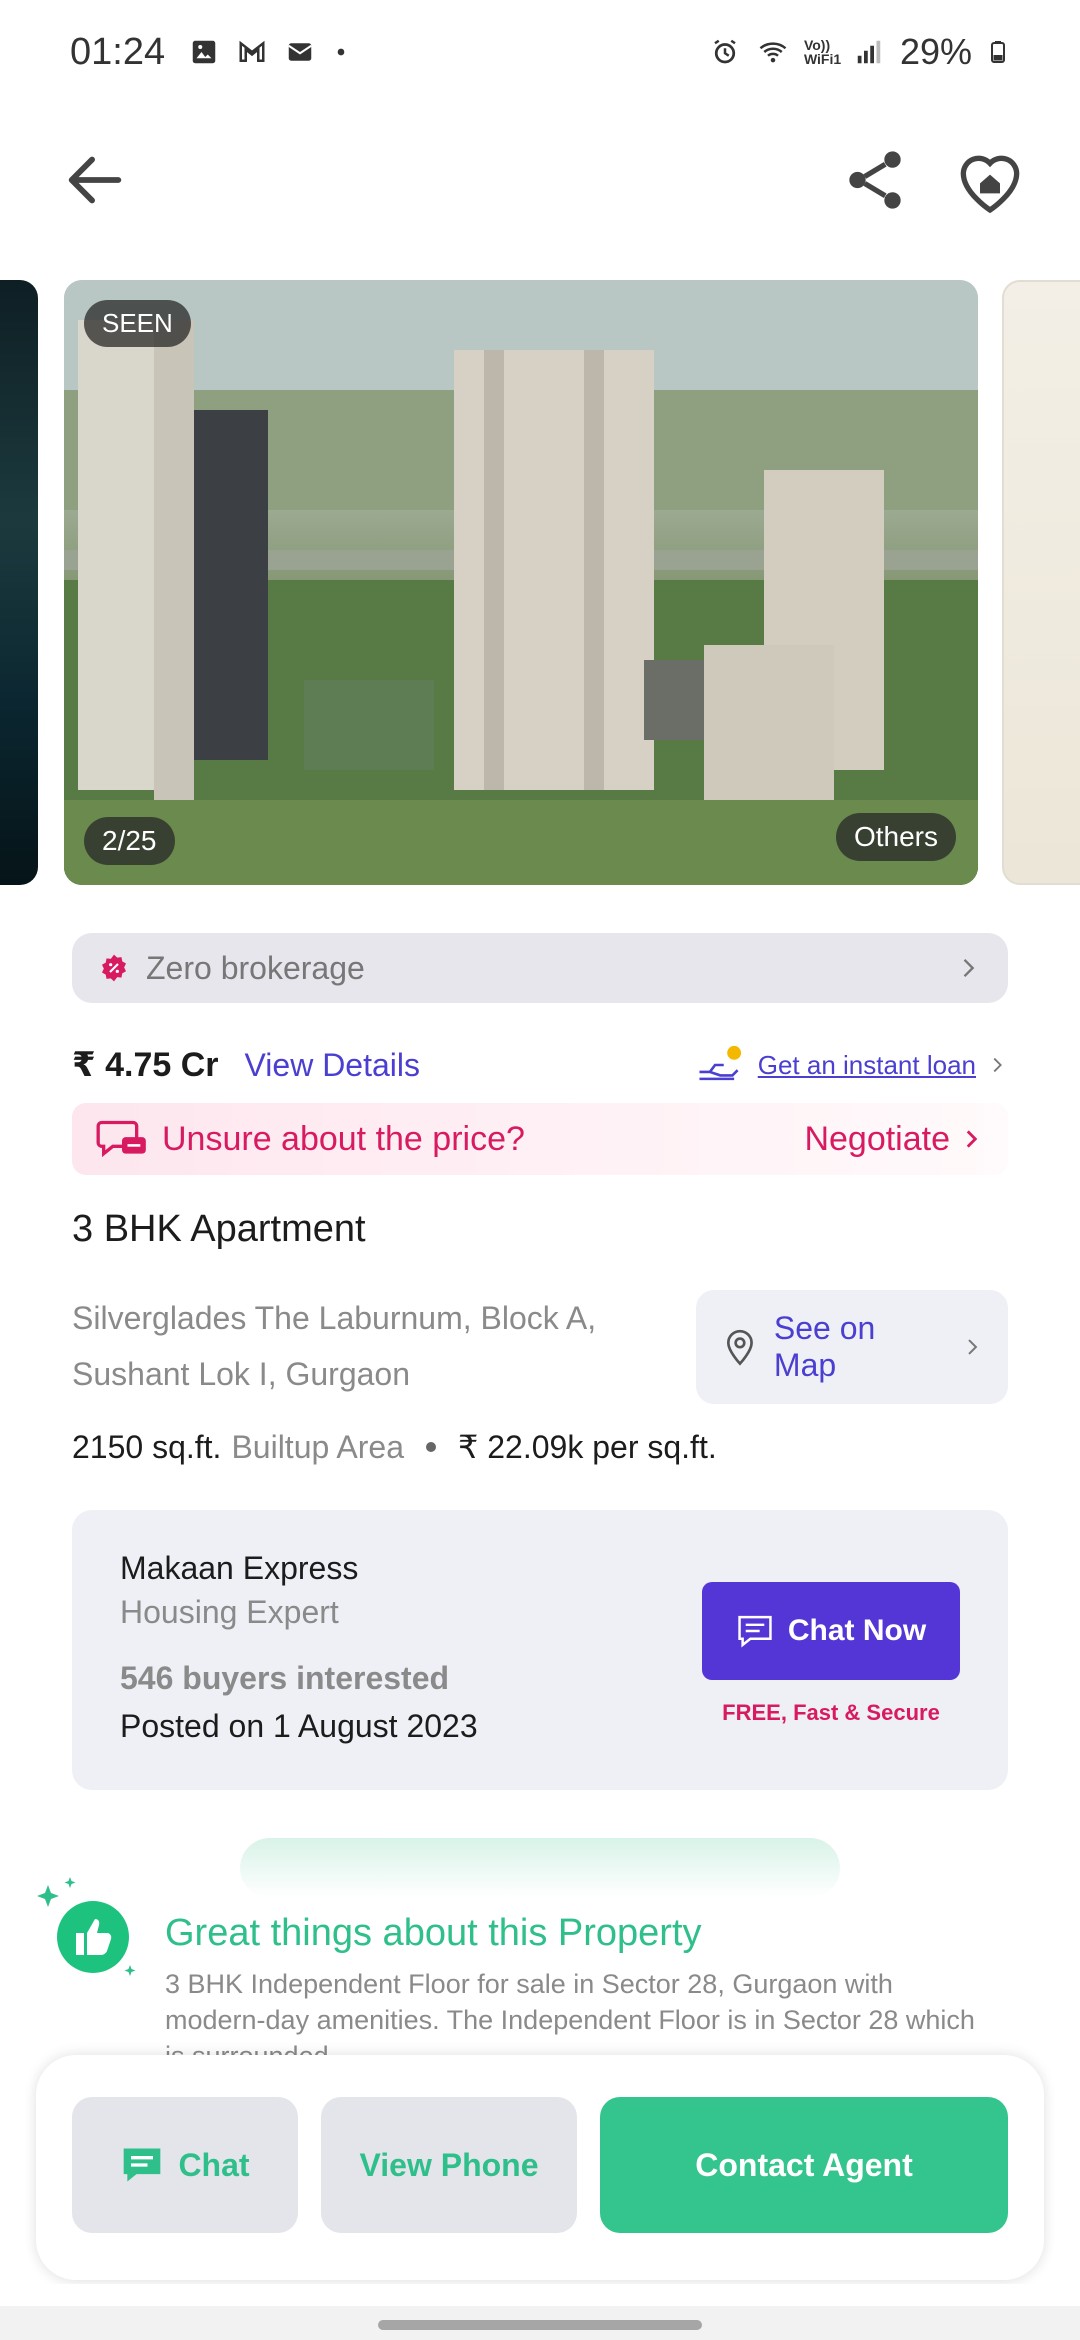 This screenshot has width=1080, height=2340. I want to click on zero-brokerage-icon, so click(114, 968).